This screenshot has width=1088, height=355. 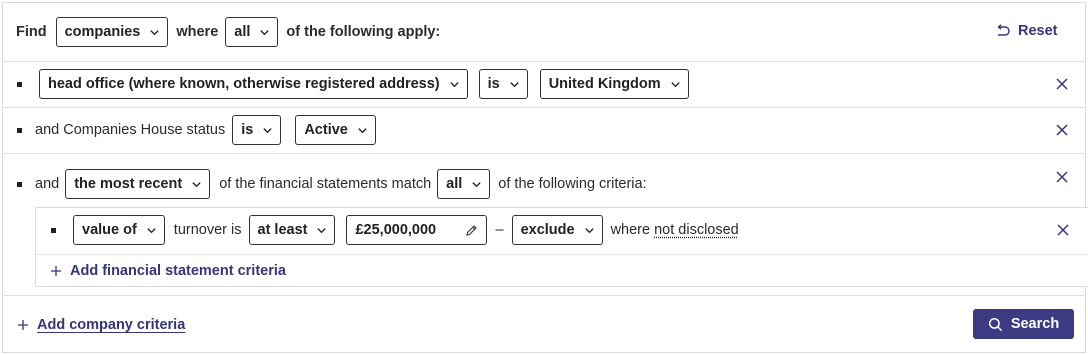 I want to click on add-company-criteria-label: Add company criteria, so click(x=111, y=325).